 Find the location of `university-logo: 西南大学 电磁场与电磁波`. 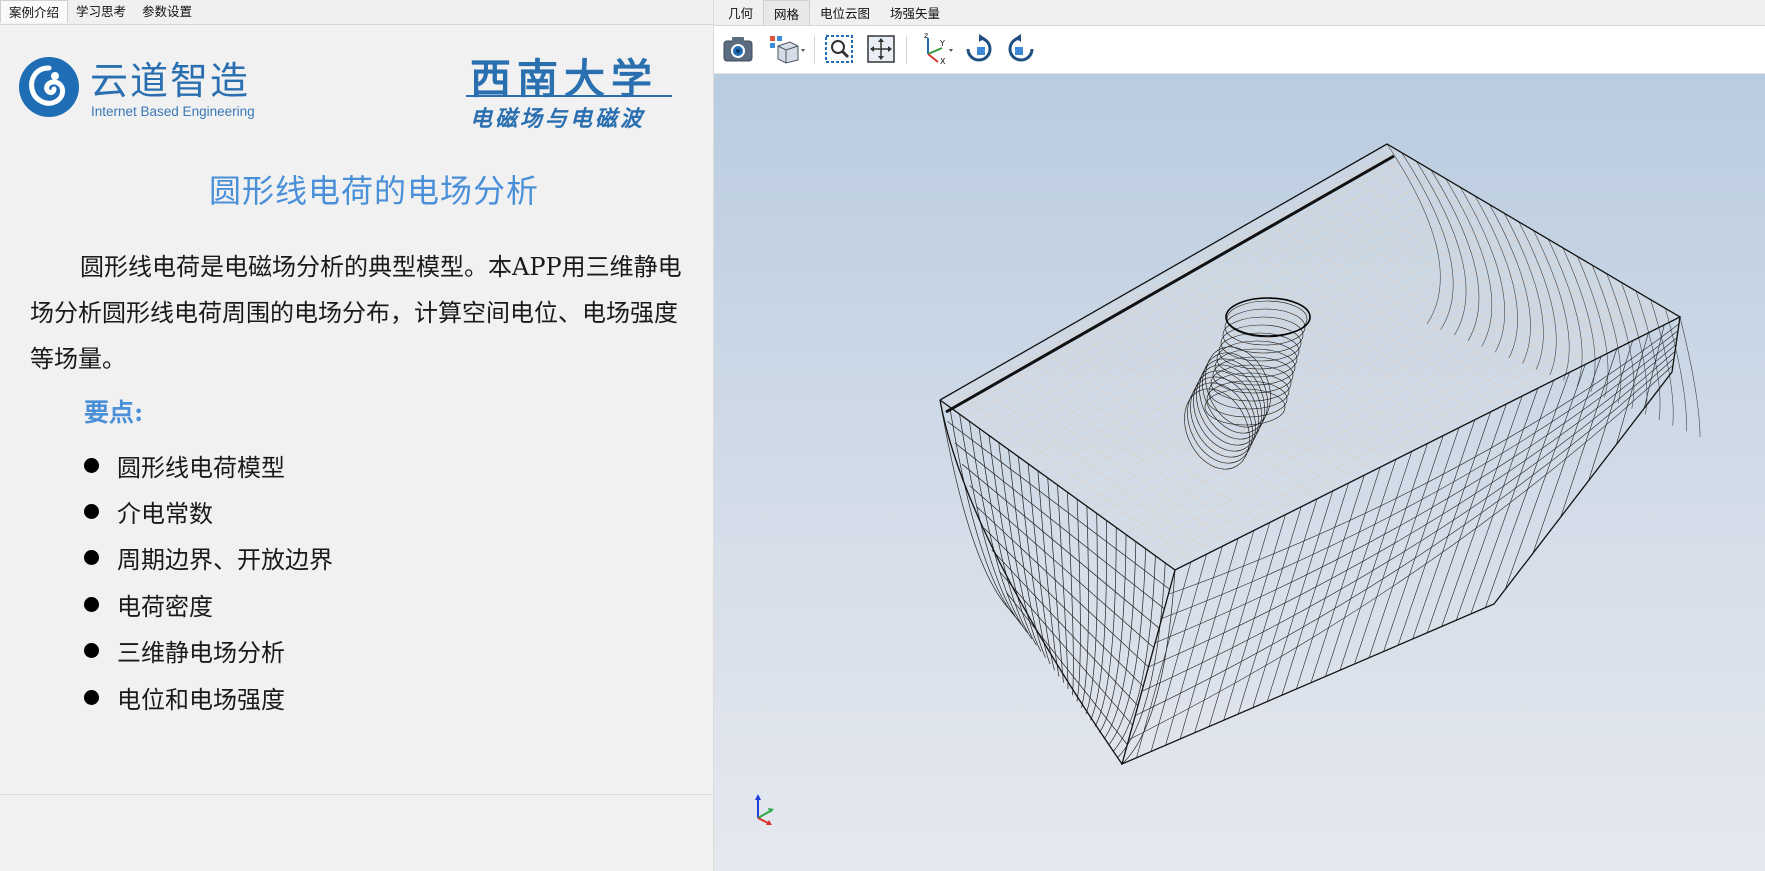

university-logo: 西南大学 电磁场与电磁波 is located at coordinates (568, 88).